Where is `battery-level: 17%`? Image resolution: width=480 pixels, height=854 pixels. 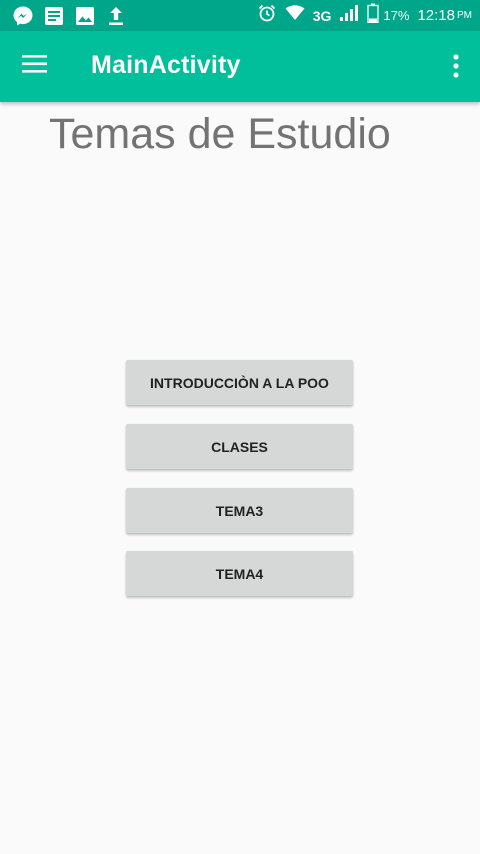
battery-level: 17% is located at coordinates (396, 15).